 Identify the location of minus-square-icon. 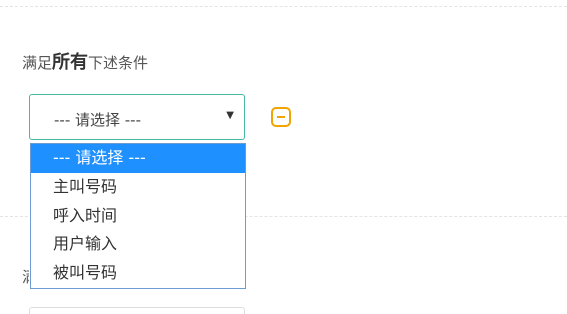
(281, 117).